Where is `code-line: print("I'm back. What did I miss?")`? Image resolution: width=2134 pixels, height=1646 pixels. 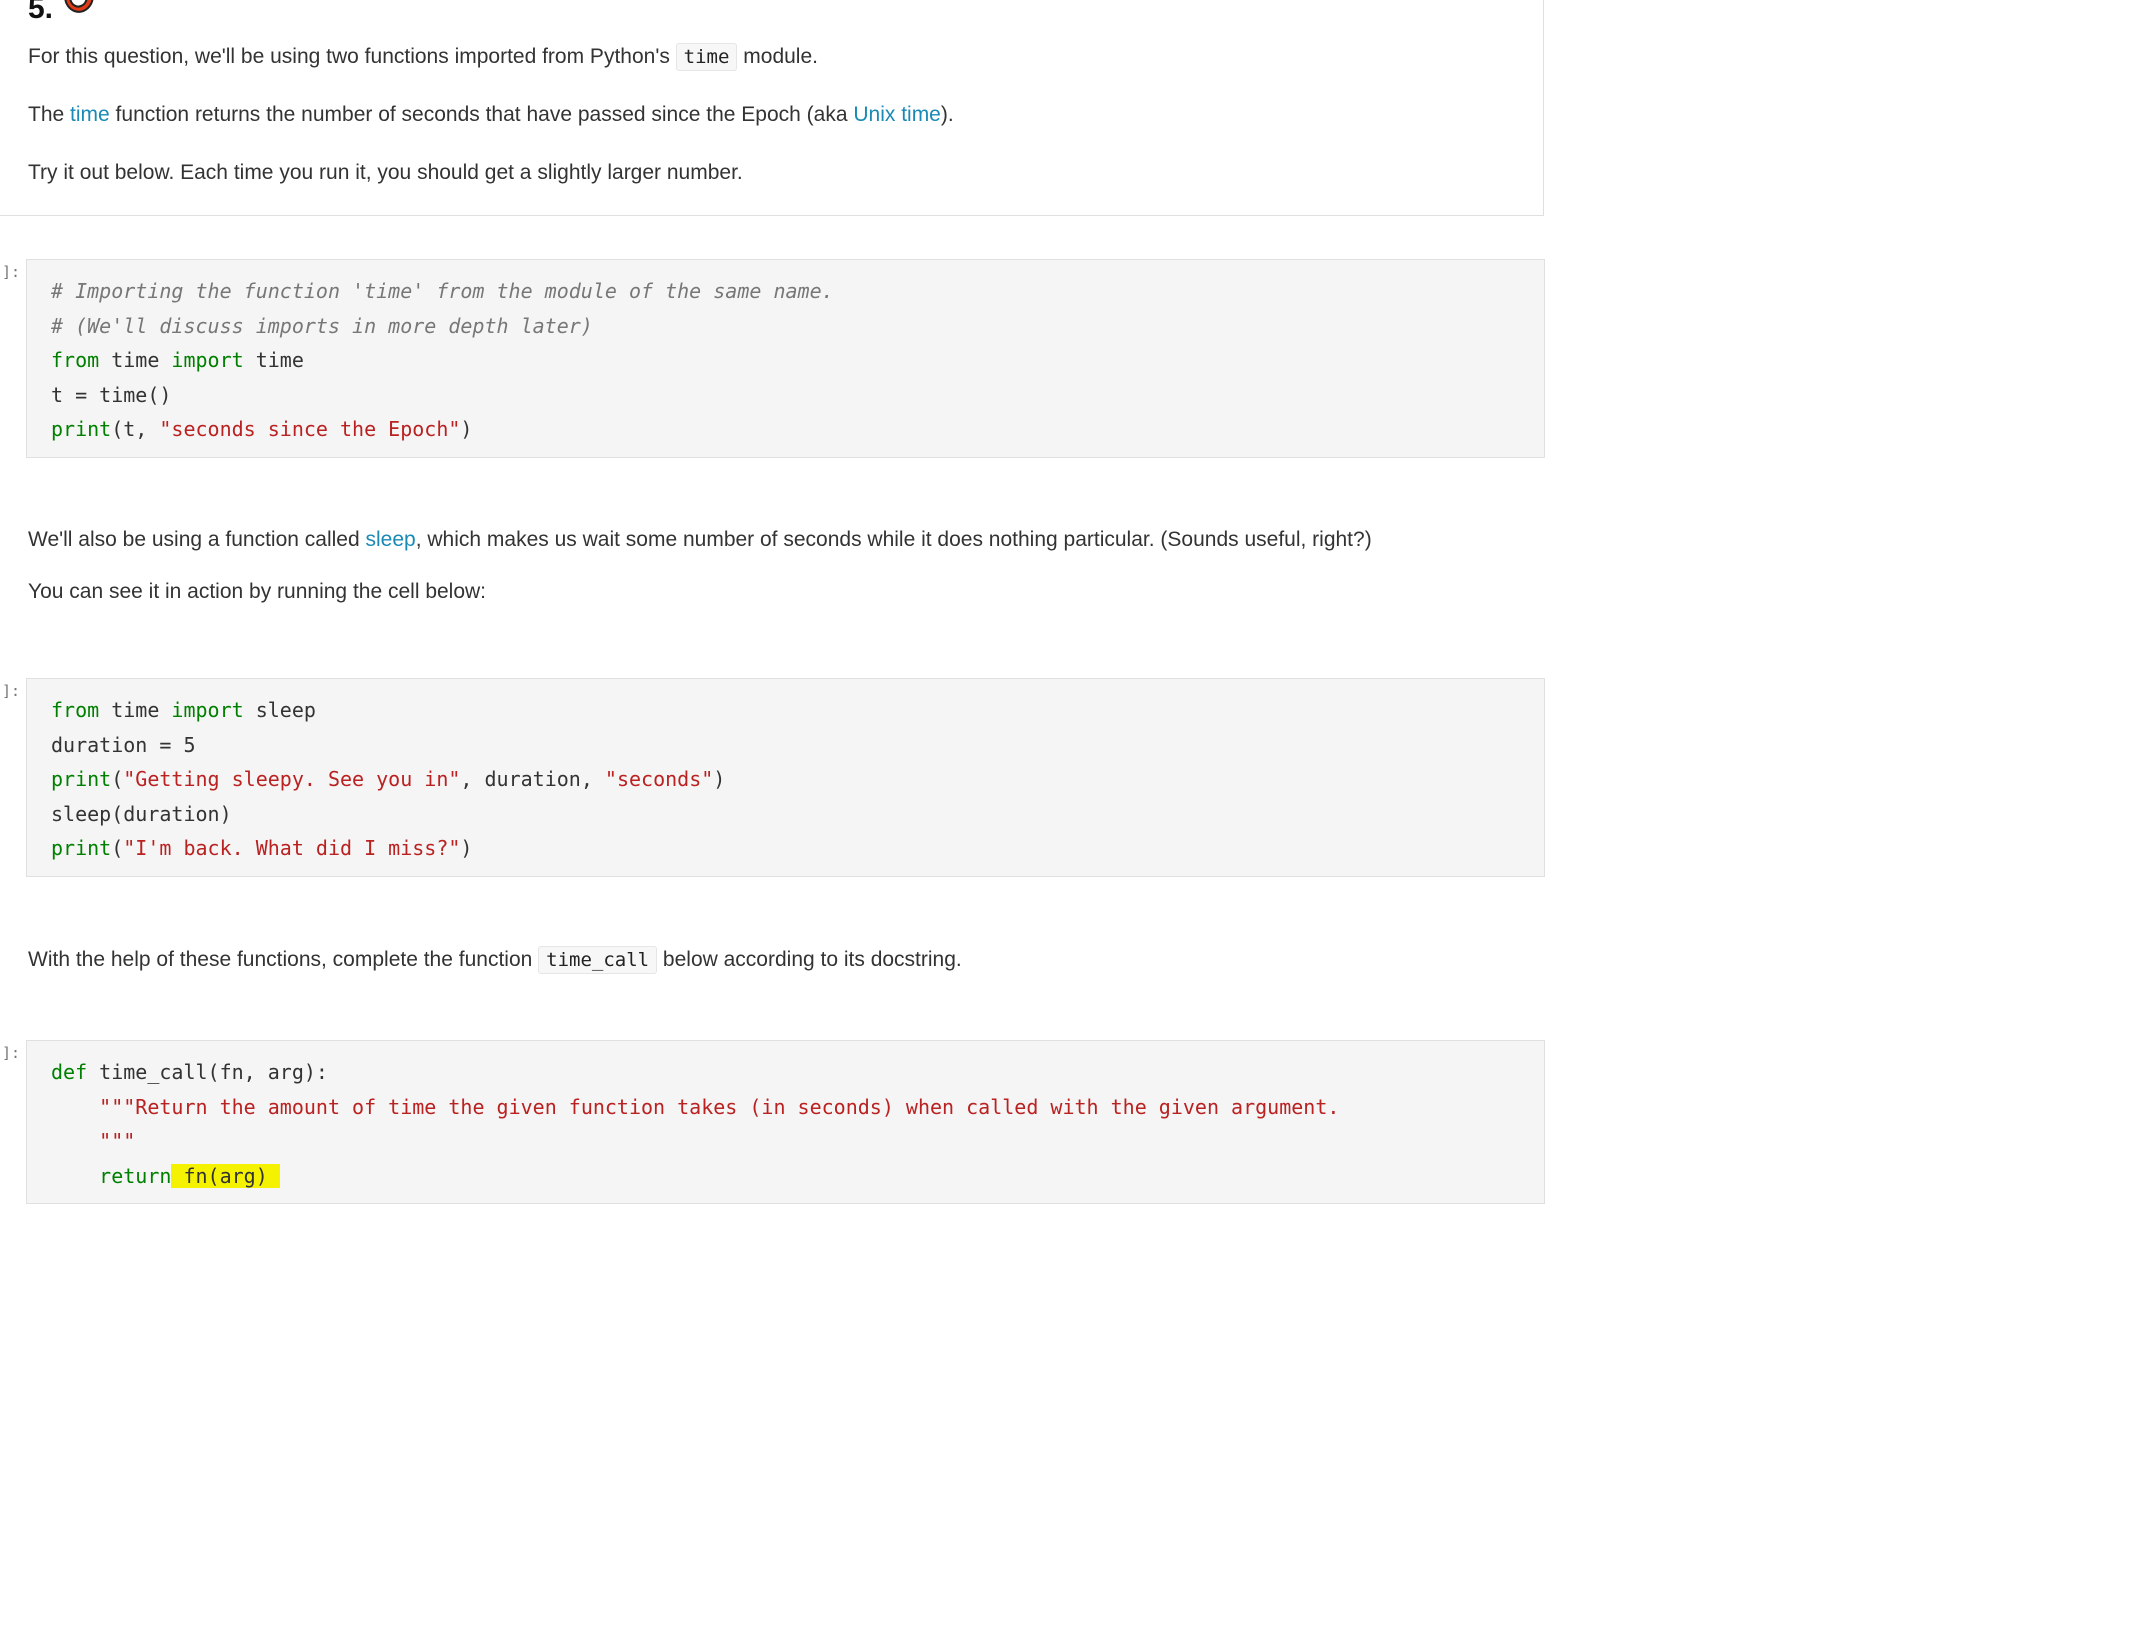
code-line: print("I'm back. What did I miss?") is located at coordinates (388, 848).